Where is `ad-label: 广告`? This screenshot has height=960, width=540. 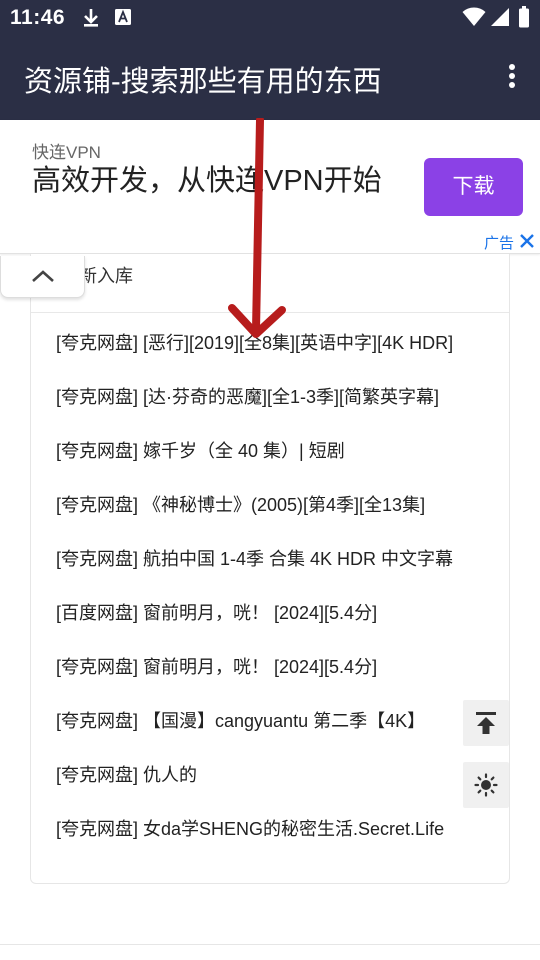 ad-label: 广告 is located at coordinates (499, 243).